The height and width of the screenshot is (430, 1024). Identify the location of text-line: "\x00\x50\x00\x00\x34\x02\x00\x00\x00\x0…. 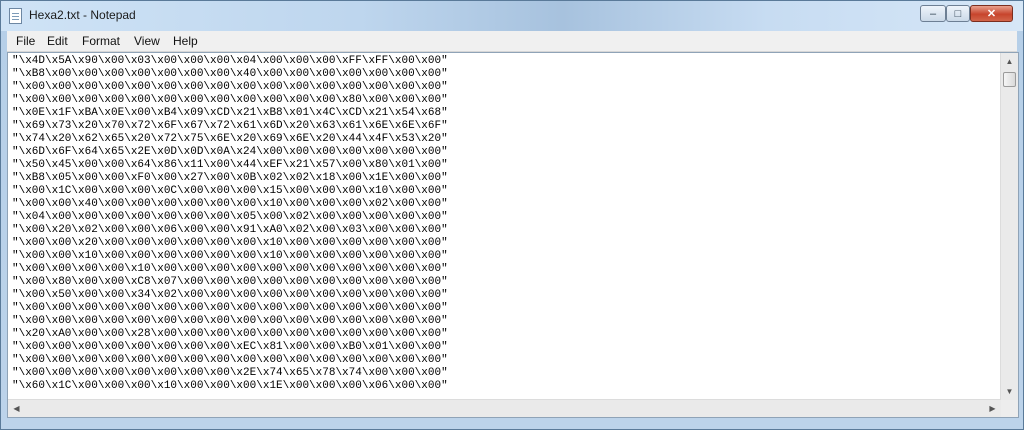
(230, 295).